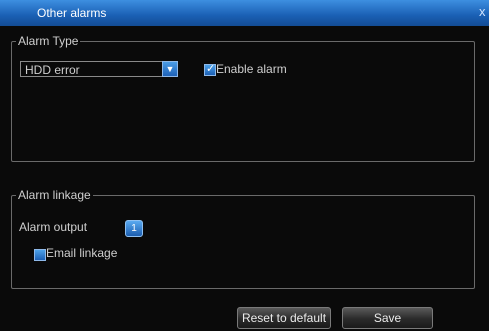 The height and width of the screenshot is (331, 489). What do you see at coordinates (134, 228) in the screenshot?
I see `alarm-output-channel-1-button: 1` at bounding box center [134, 228].